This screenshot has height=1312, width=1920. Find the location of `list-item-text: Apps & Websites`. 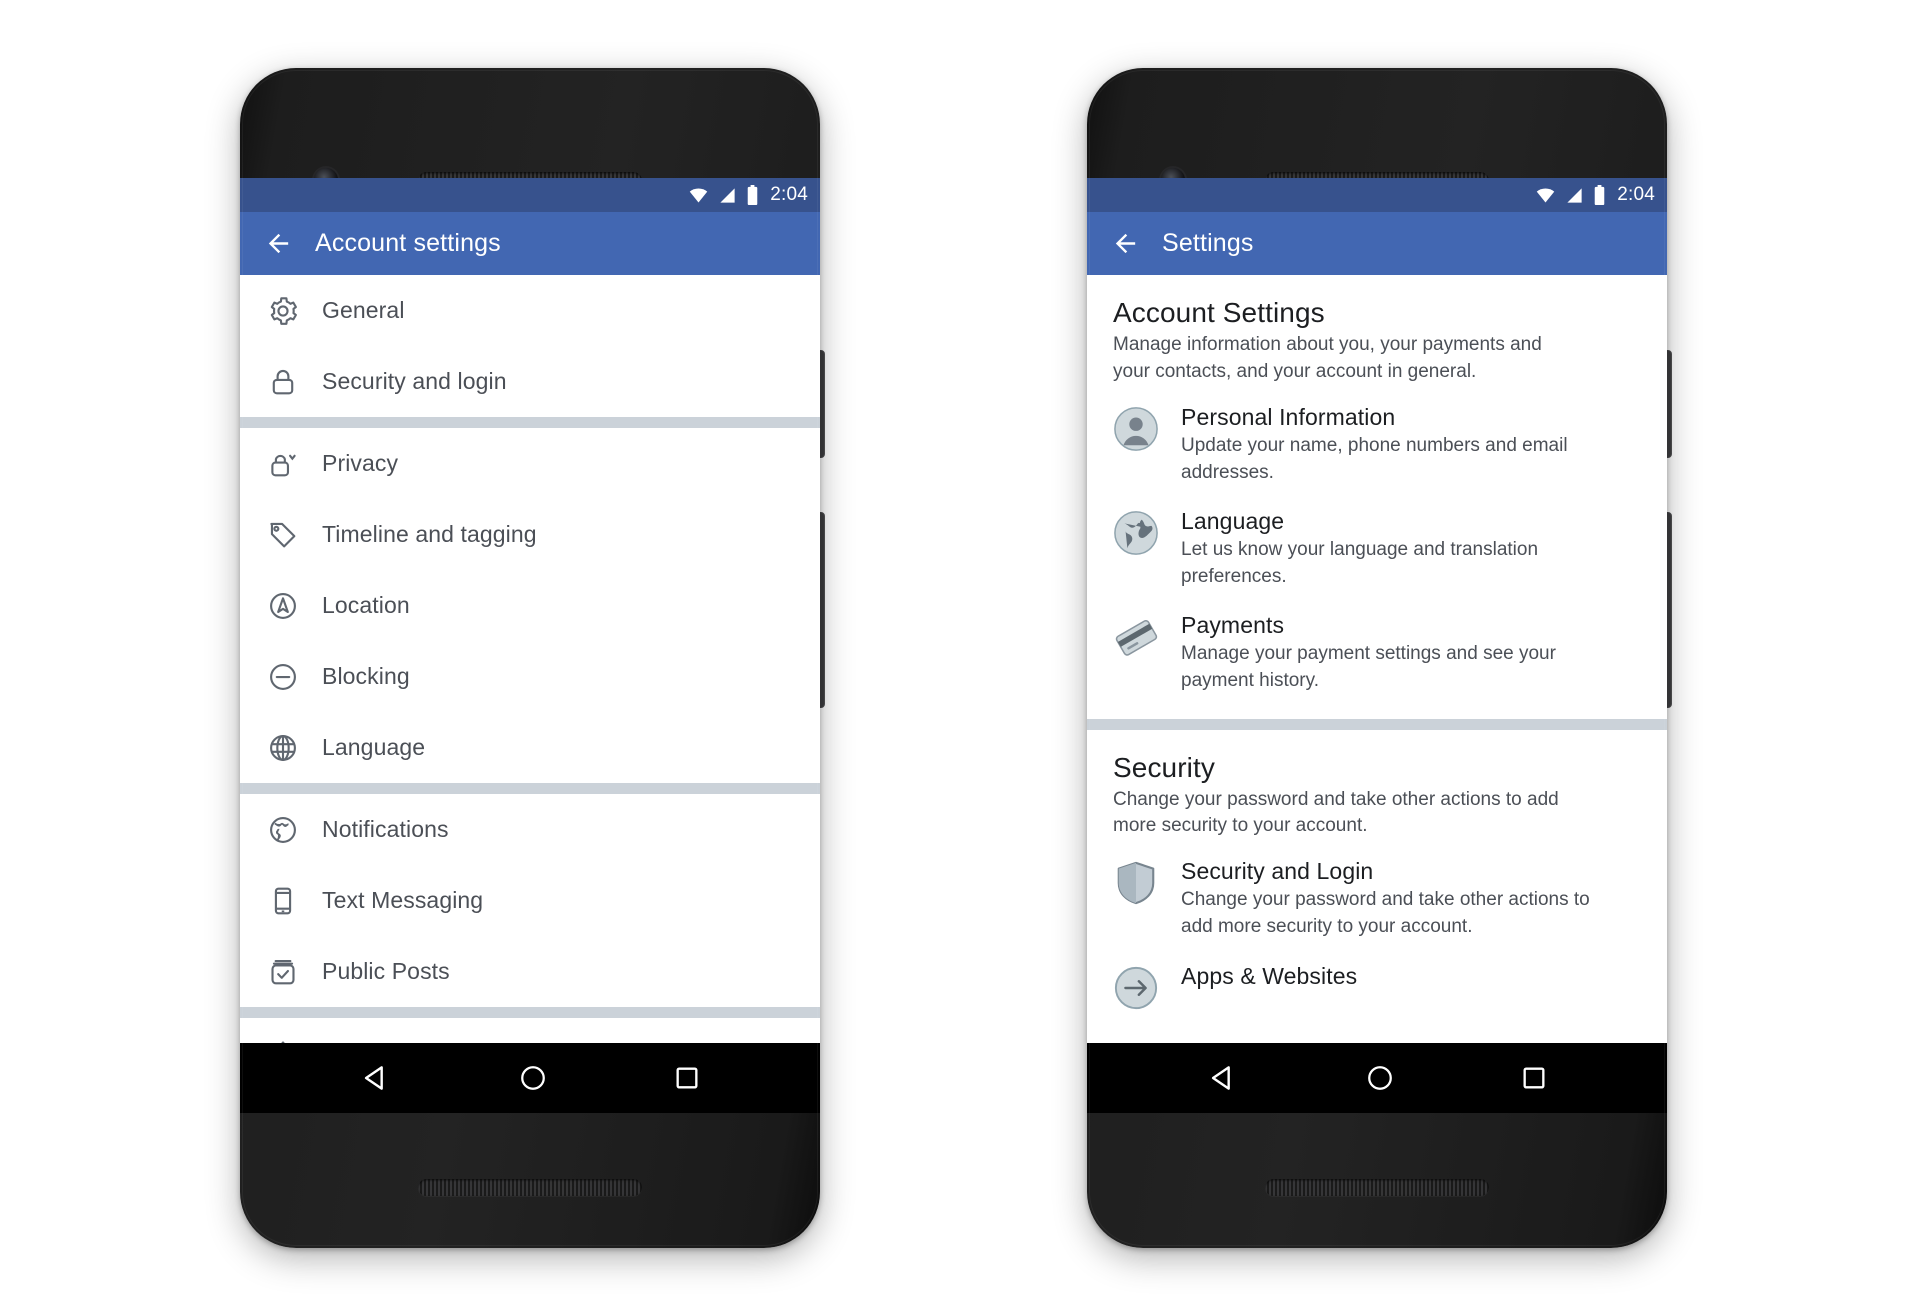

list-item-text: Apps & Websites is located at coordinates (1269, 975).